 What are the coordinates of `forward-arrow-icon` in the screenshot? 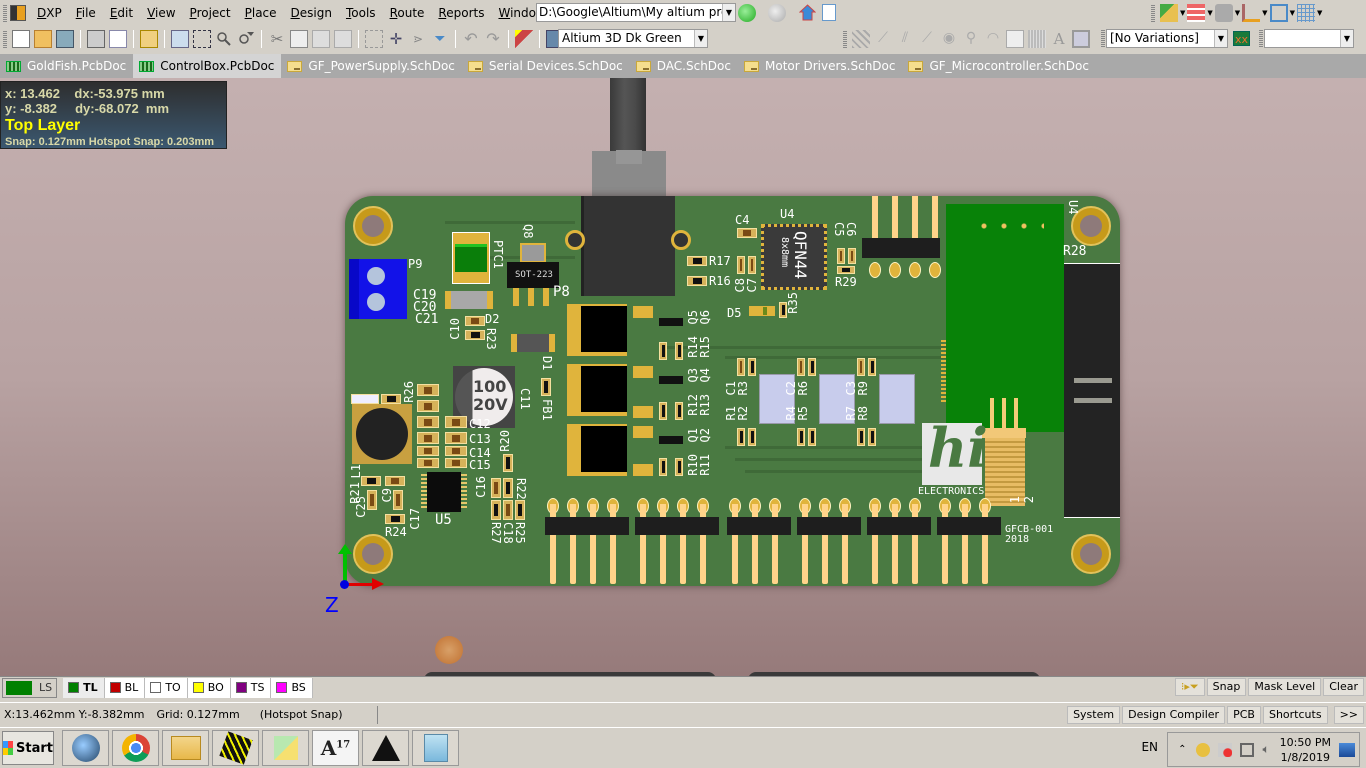 It's located at (777, 13).